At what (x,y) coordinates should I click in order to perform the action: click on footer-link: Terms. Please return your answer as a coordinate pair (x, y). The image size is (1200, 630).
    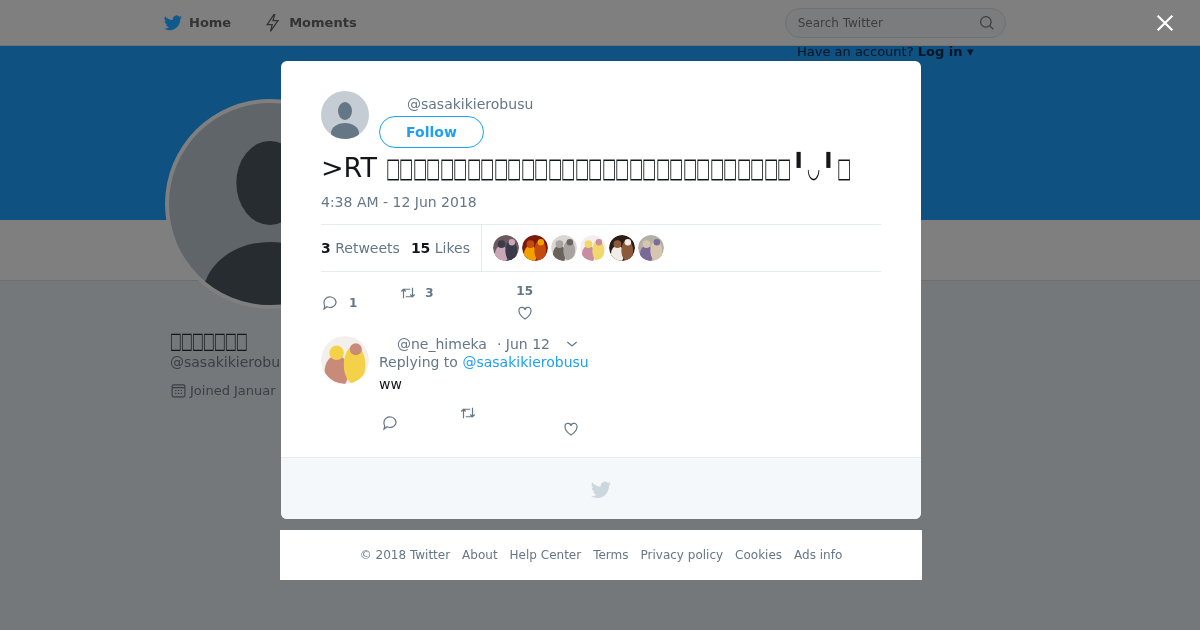
    Looking at the image, I should click on (611, 555).